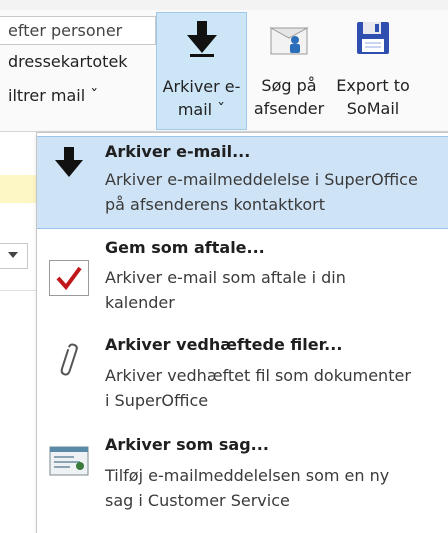 This screenshot has height=533, width=448. What do you see at coordinates (289, 71) in the screenshot?
I see `search-sender-button: Søg på afsender` at bounding box center [289, 71].